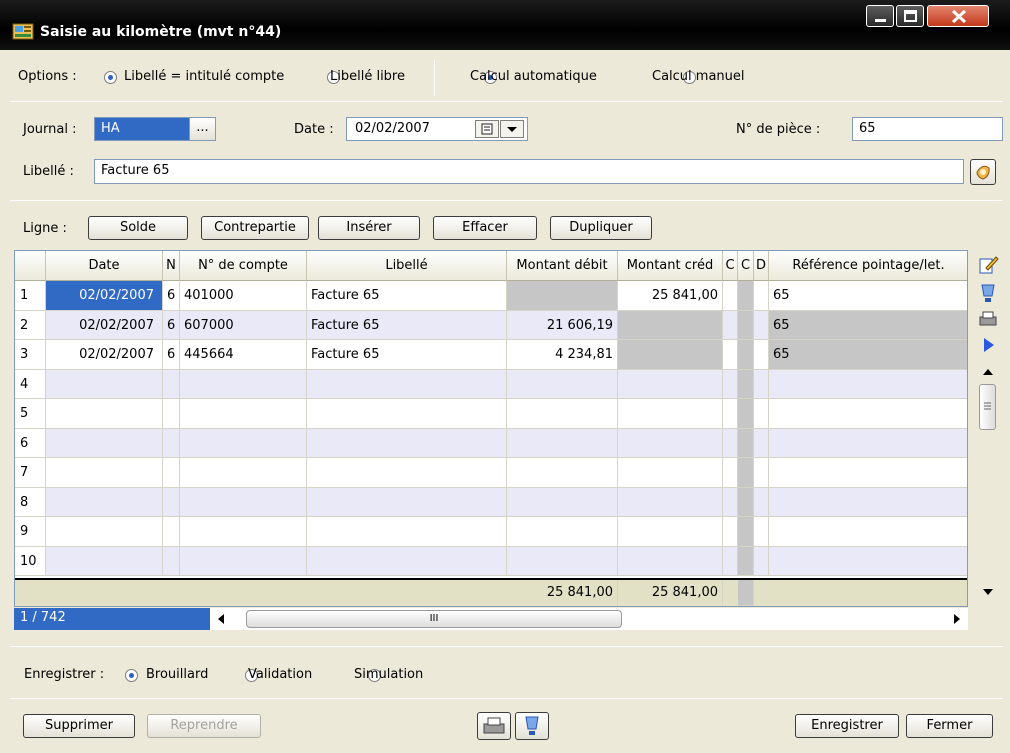 The height and width of the screenshot is (753, 1010). I want to click on grid-cell-credit: 25 841,00, so click(670, 296).